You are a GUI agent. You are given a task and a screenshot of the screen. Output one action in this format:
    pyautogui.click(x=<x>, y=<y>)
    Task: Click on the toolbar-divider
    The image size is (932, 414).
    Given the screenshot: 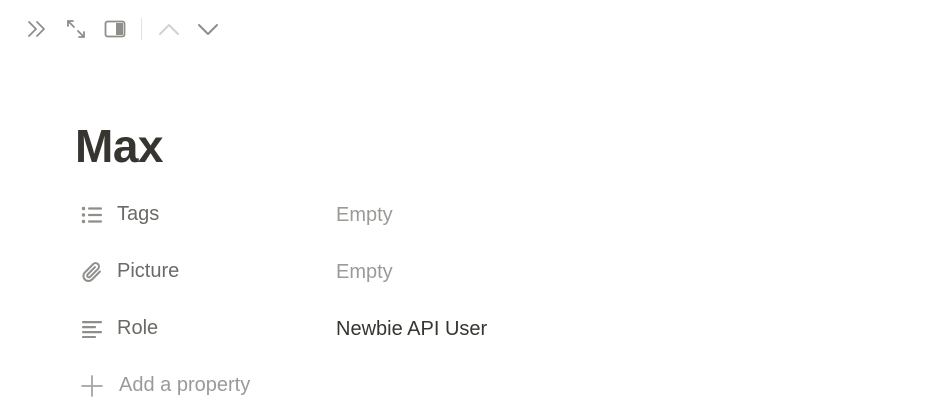 What is the action you would take?
    pyautogui.click(x=141, y=29)
    